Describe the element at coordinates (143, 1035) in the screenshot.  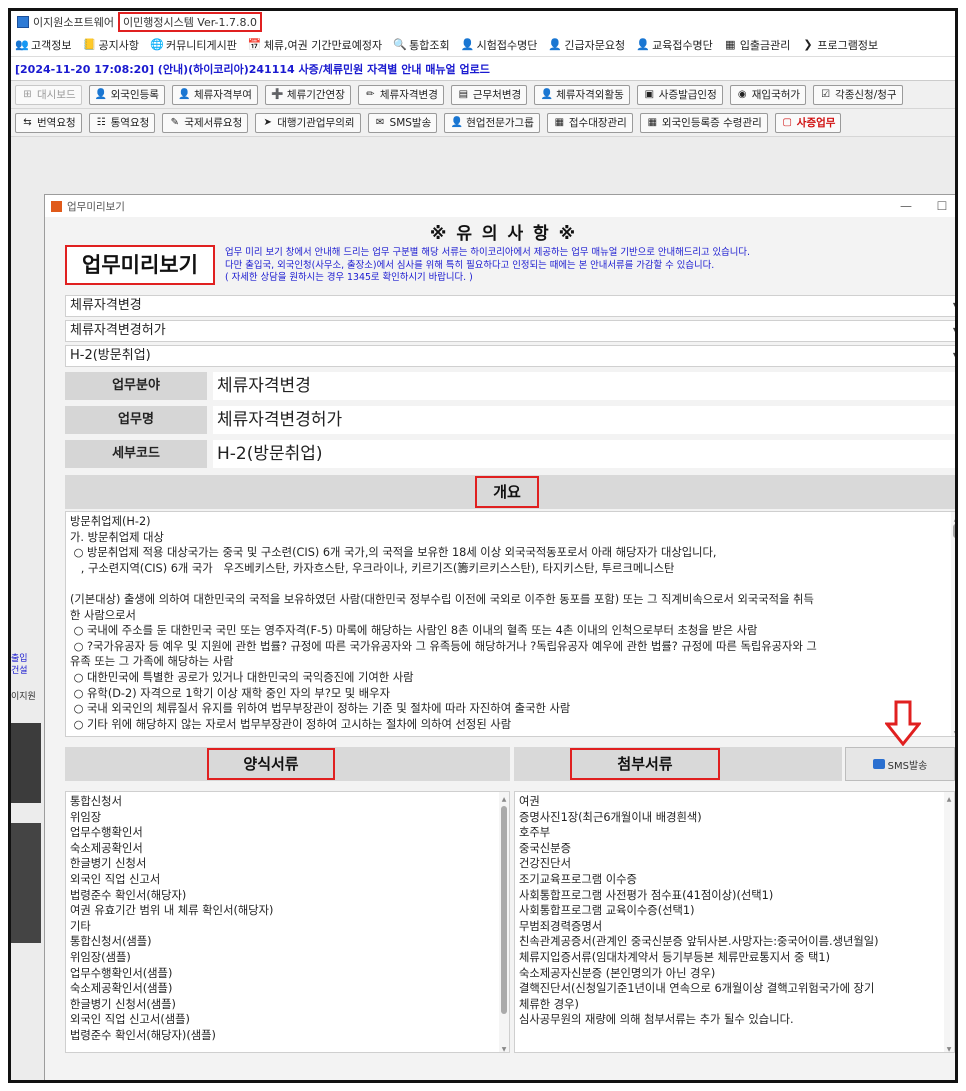
I see `list-item: 법령준수 확인서(해당자)(샘플)` at that location.